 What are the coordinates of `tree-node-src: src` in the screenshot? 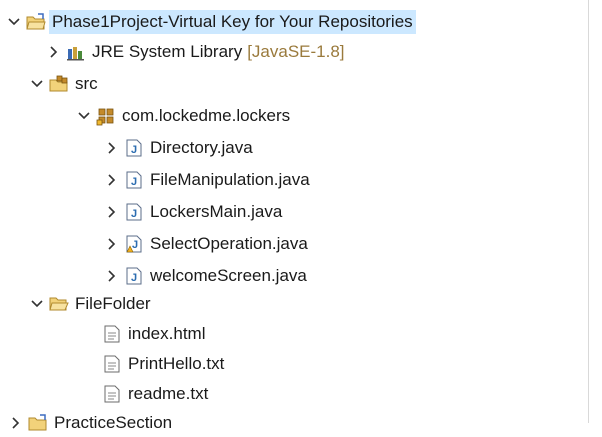 It's located at (63, 84).